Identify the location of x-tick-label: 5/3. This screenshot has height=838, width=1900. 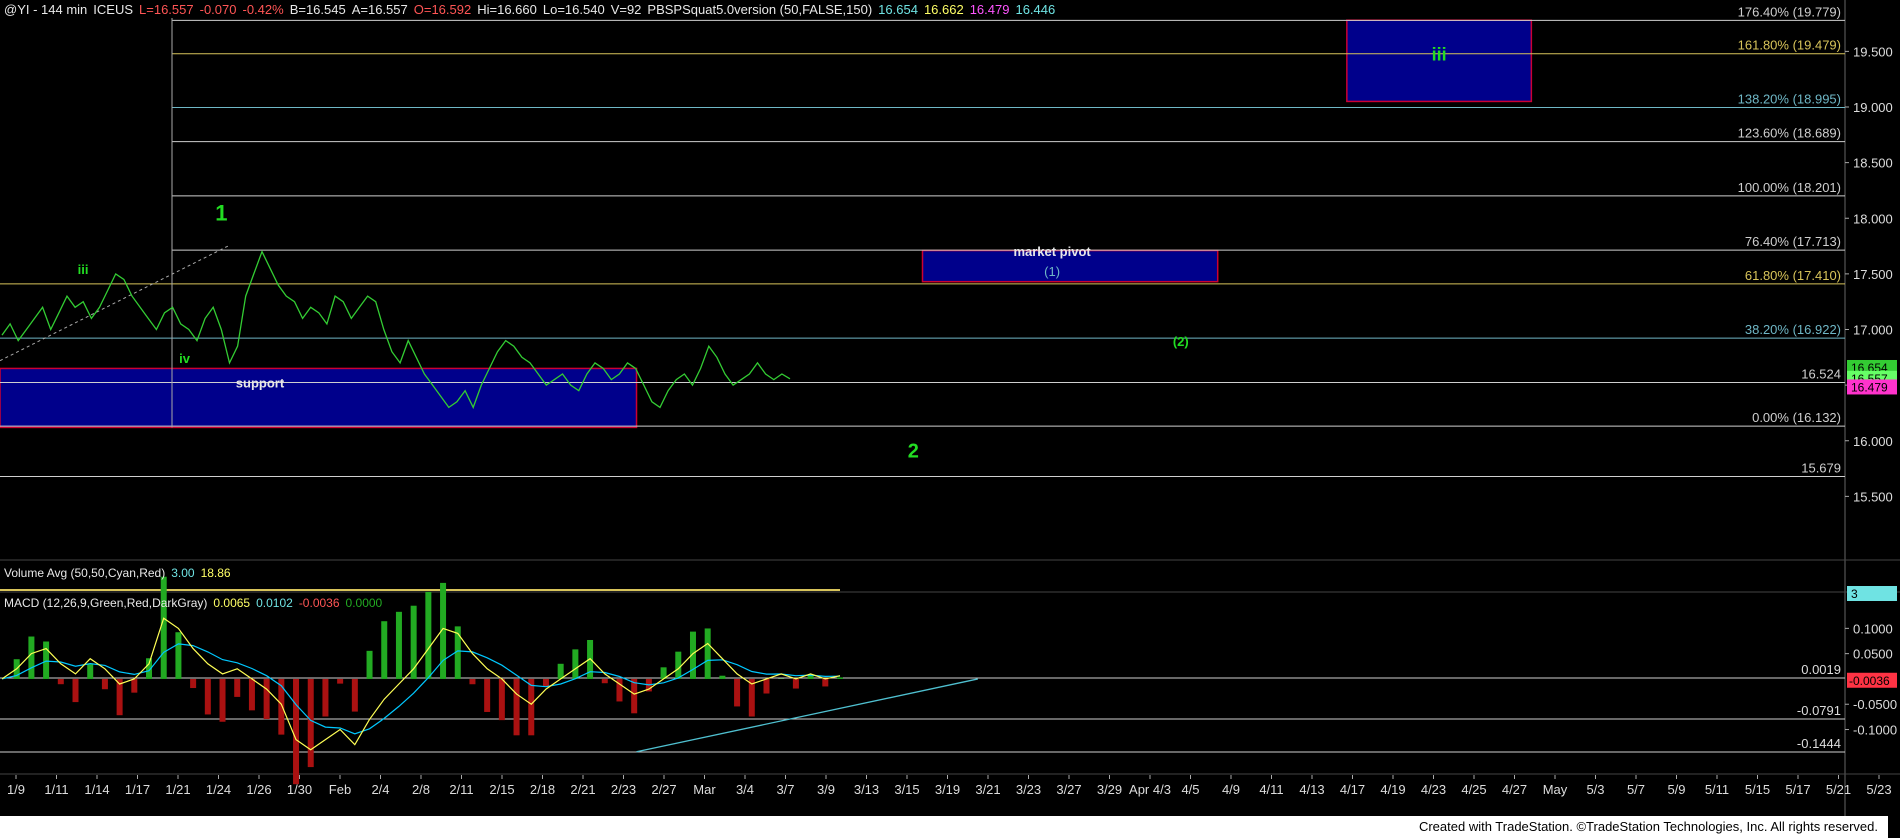
(1595, 789).